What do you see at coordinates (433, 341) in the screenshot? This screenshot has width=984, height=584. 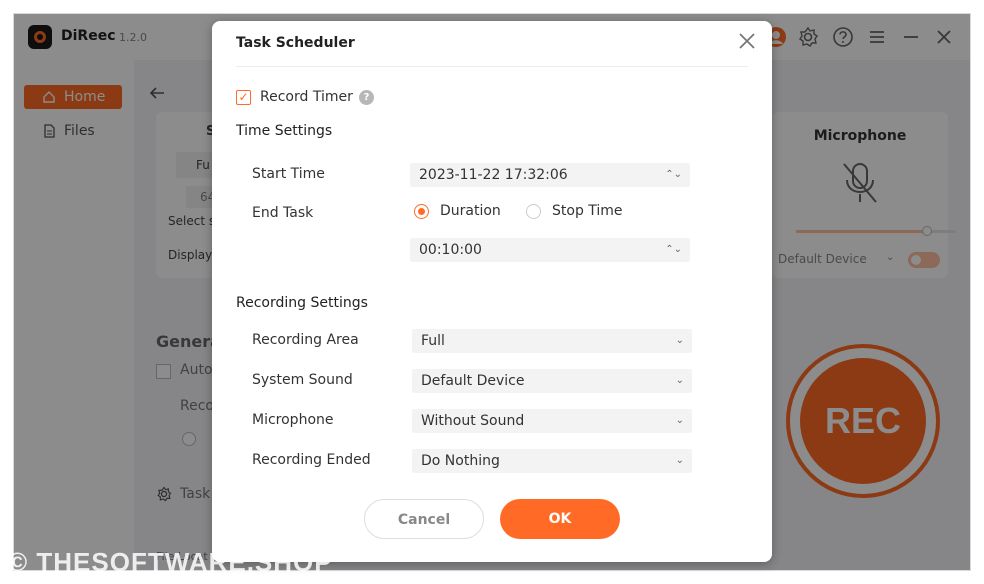 I see `recording-area-value: Full` at bounding box center [433, 341].